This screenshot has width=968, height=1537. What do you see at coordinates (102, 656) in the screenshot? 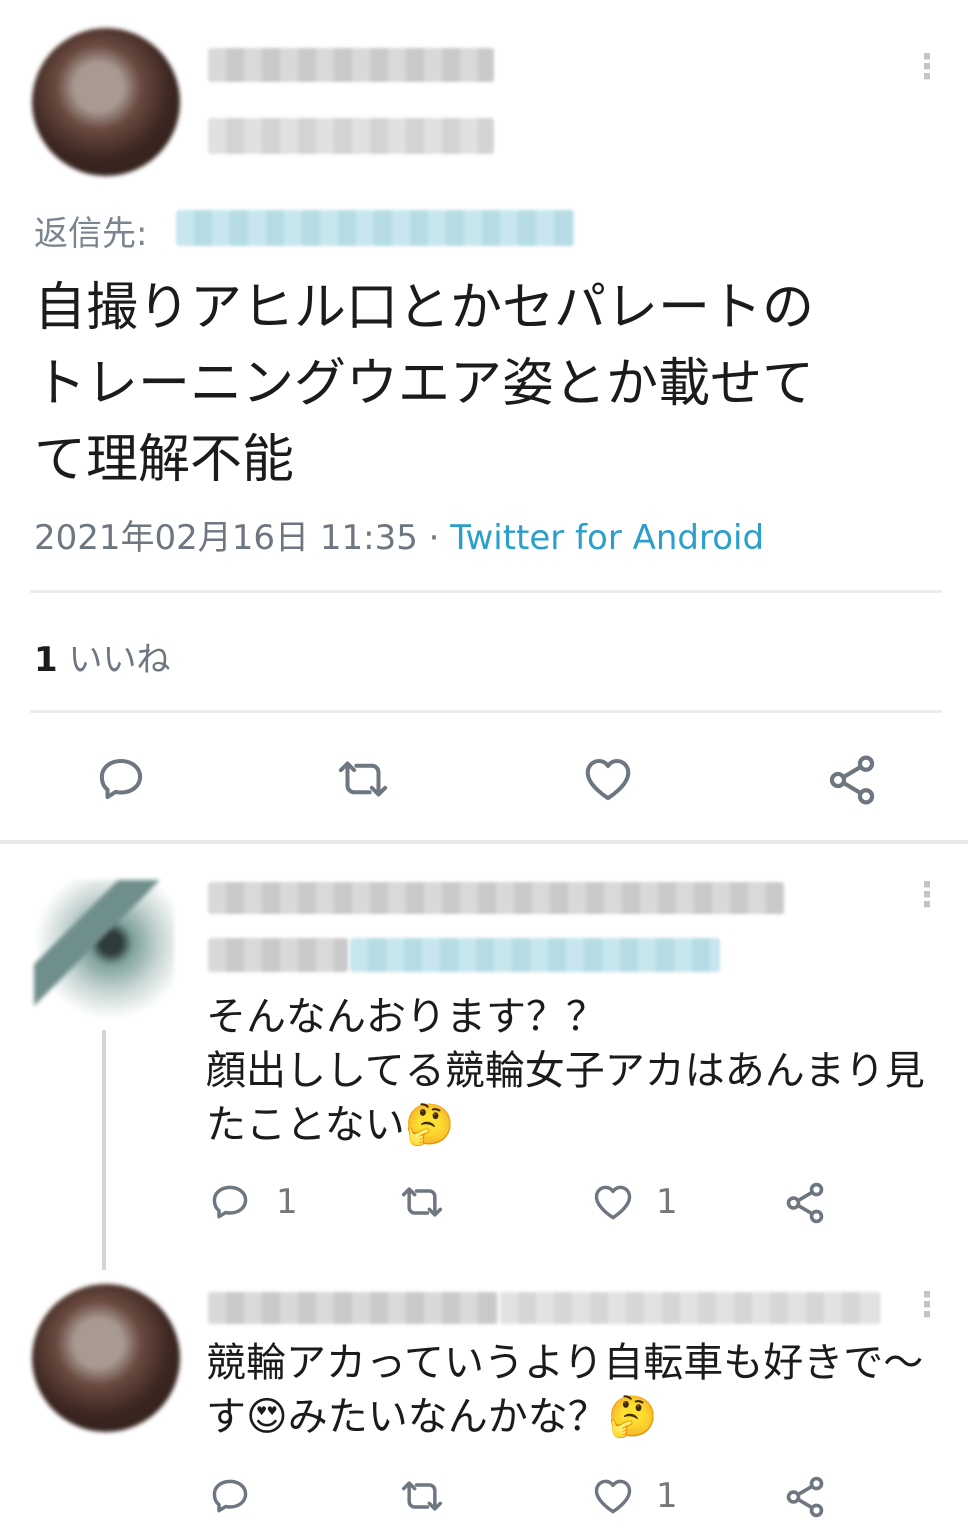
I see `likes-summary: 1 いいね` at bounding box center [102, 656].